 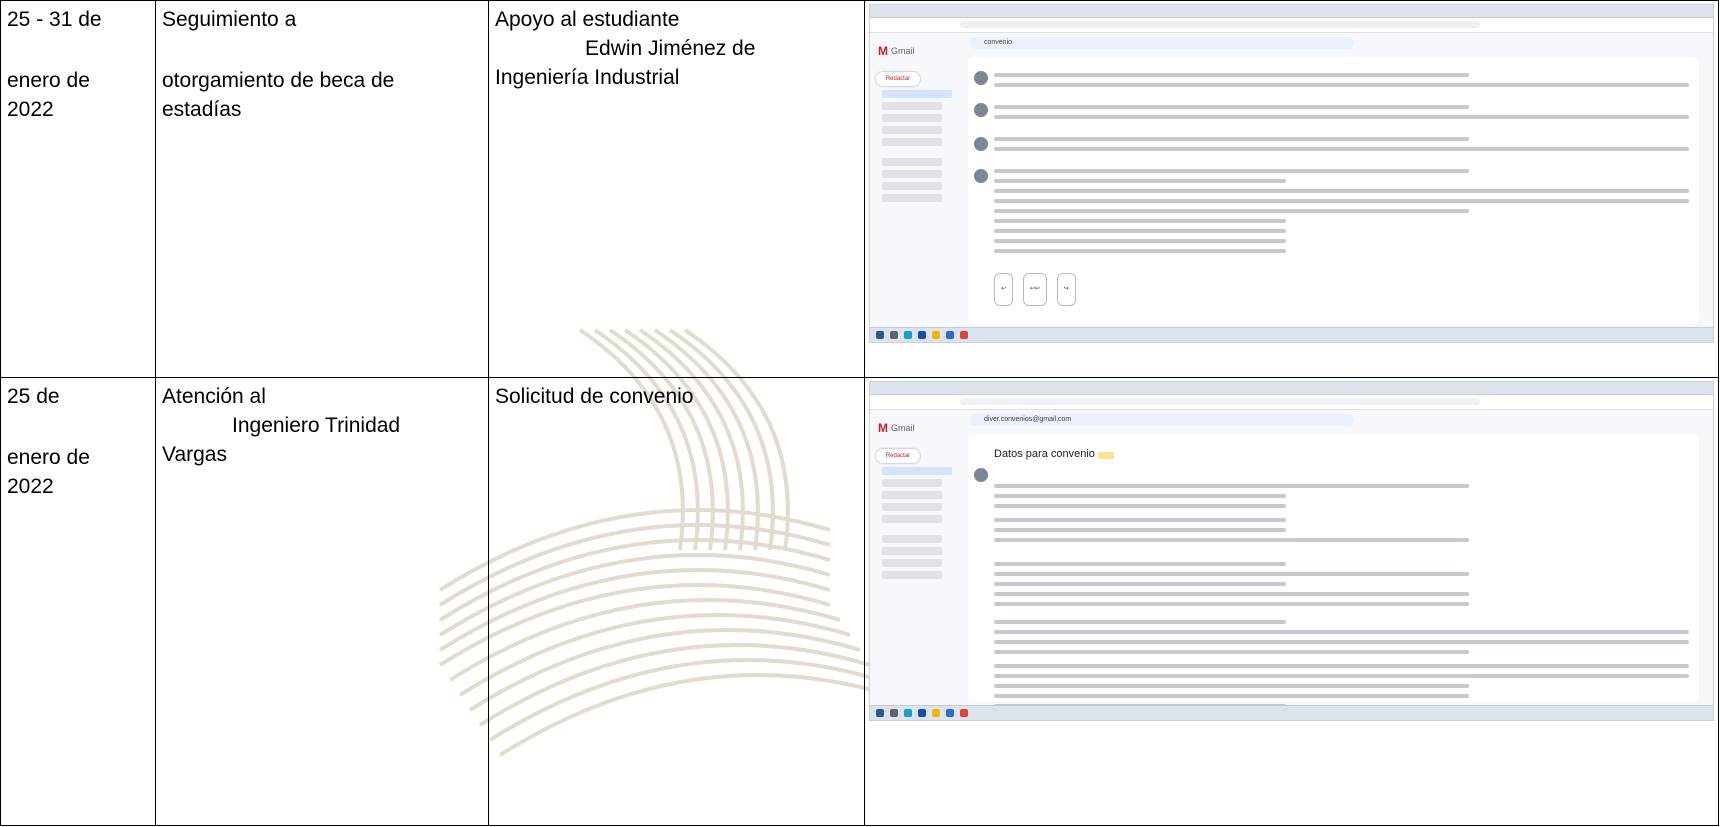 What do you see at coordinates (278, 80) in the screenshot?
I see `activity-line: otorgamiento de beca de` at bounding box center [278, 80].